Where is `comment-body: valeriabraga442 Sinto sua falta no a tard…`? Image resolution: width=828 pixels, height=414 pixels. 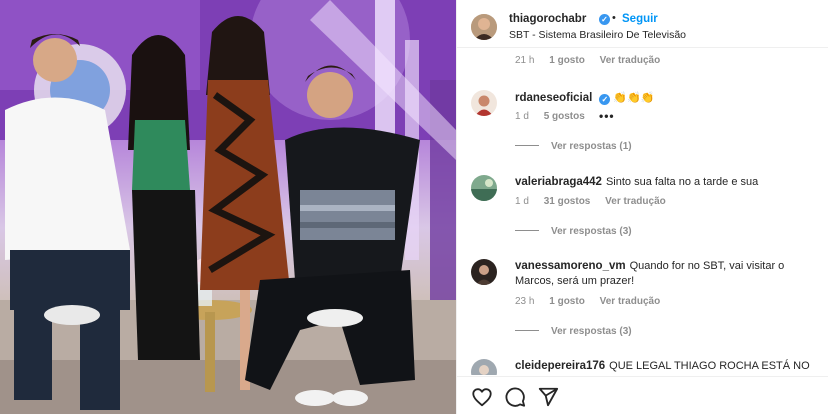 comment-body: valeriabraga442 Sinto sua falta no a tard… is located at coordinates (665, 182).